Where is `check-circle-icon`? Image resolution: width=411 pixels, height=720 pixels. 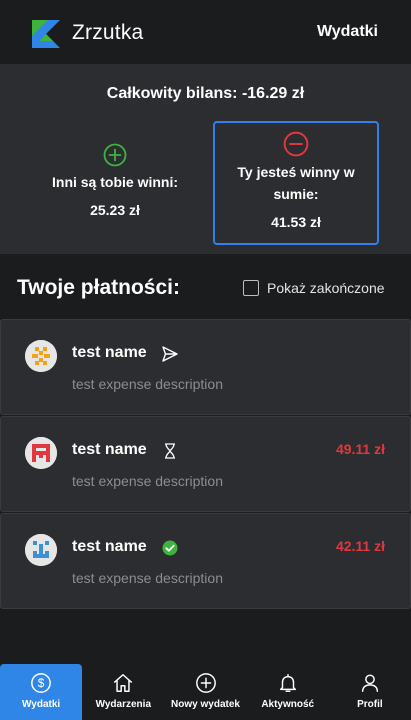 check-circle-icon is located at coordinates (170, 548).